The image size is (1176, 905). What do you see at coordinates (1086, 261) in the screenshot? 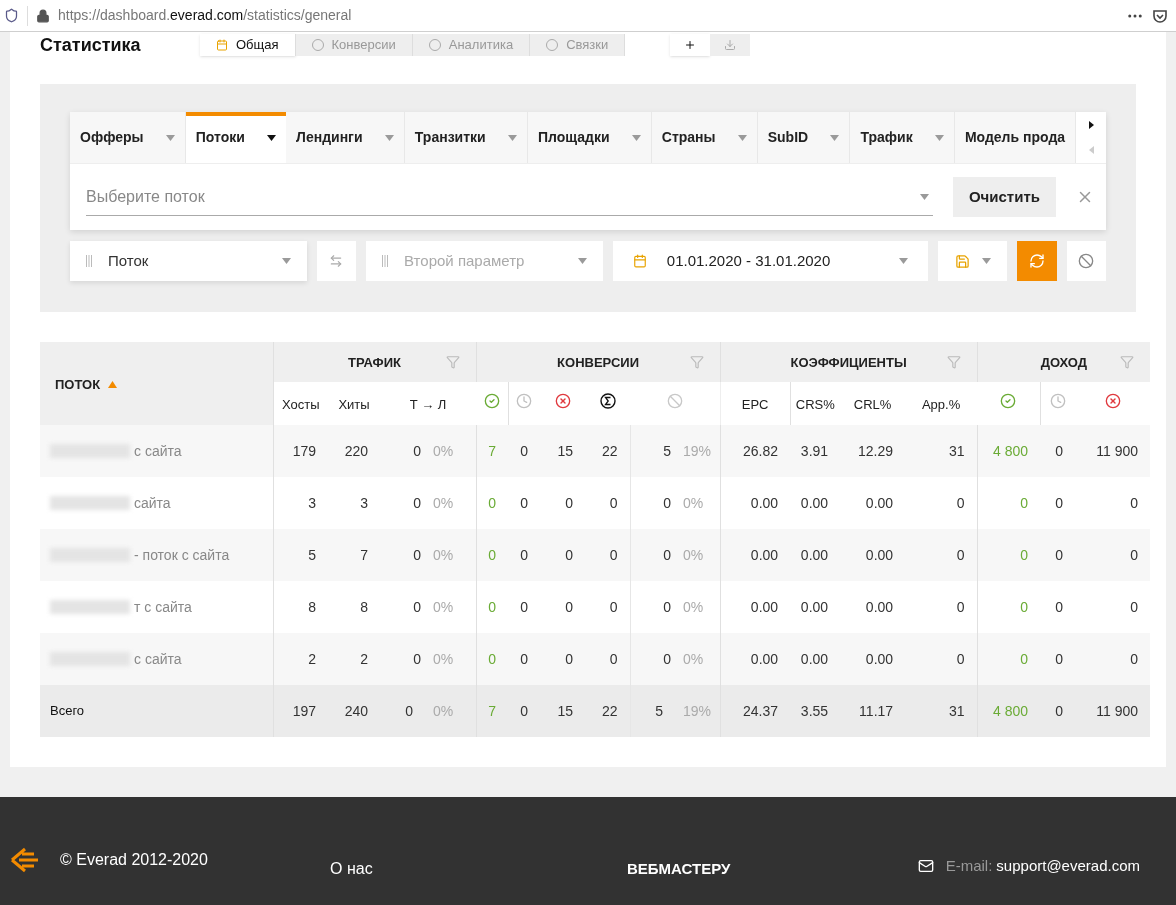
I see `reset-button` at bounding box center [1086, 261].